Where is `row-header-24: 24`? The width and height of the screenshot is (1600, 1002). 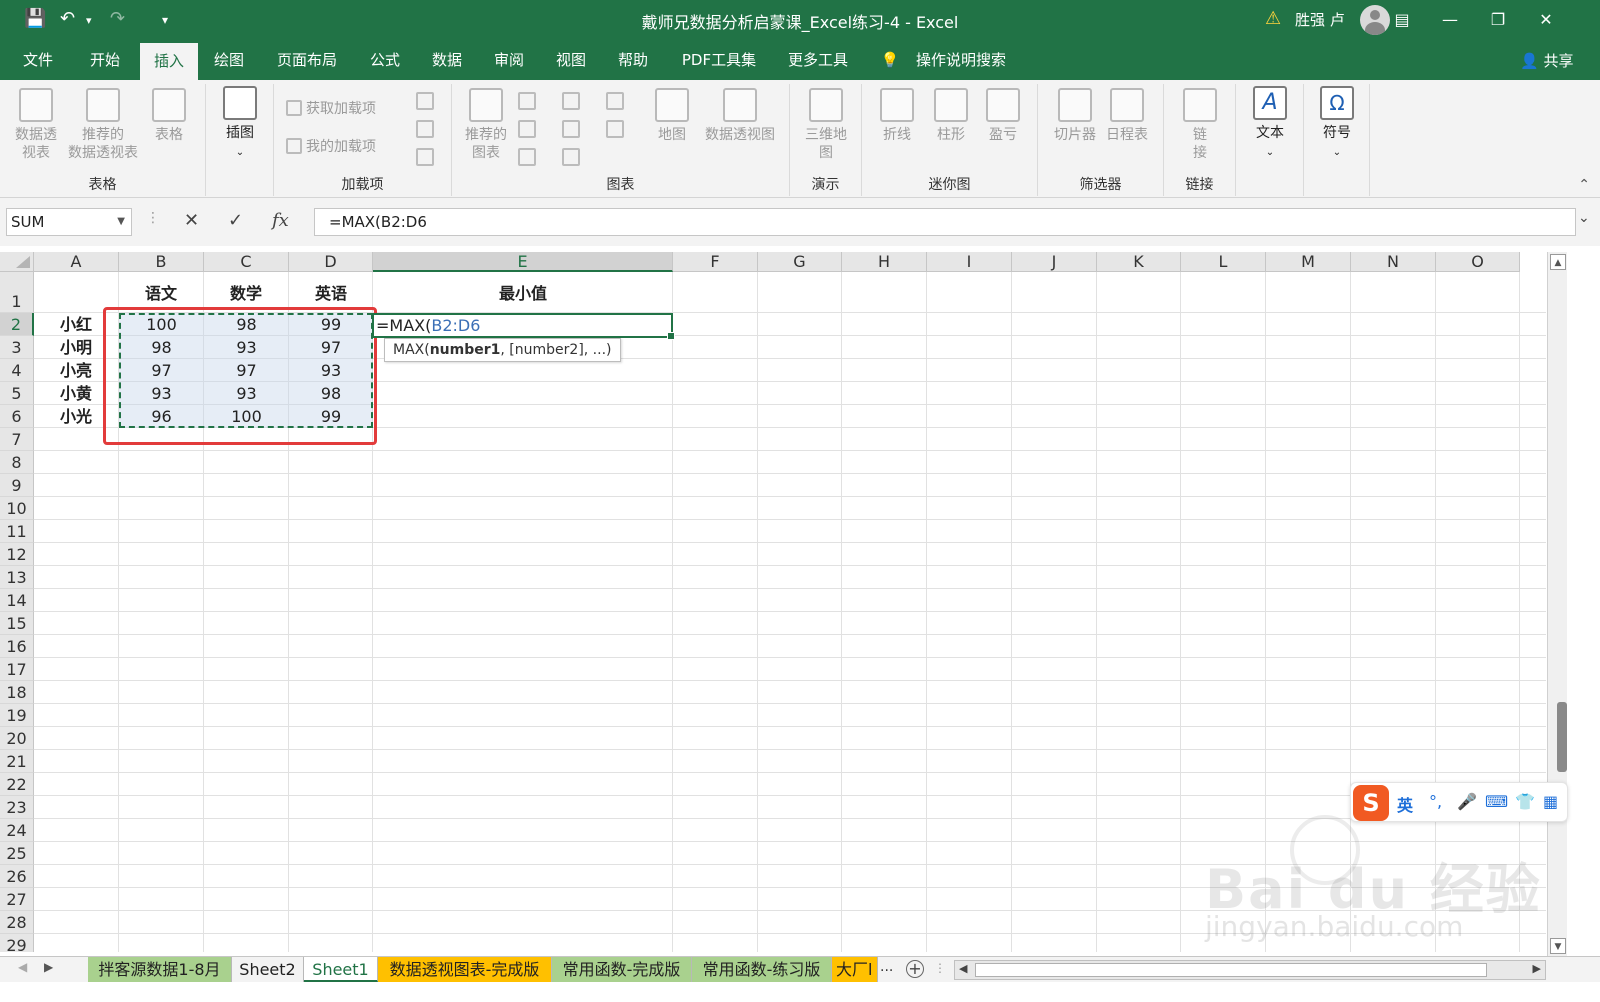 row-header-24: 24 is located at coordinates (17, 830).